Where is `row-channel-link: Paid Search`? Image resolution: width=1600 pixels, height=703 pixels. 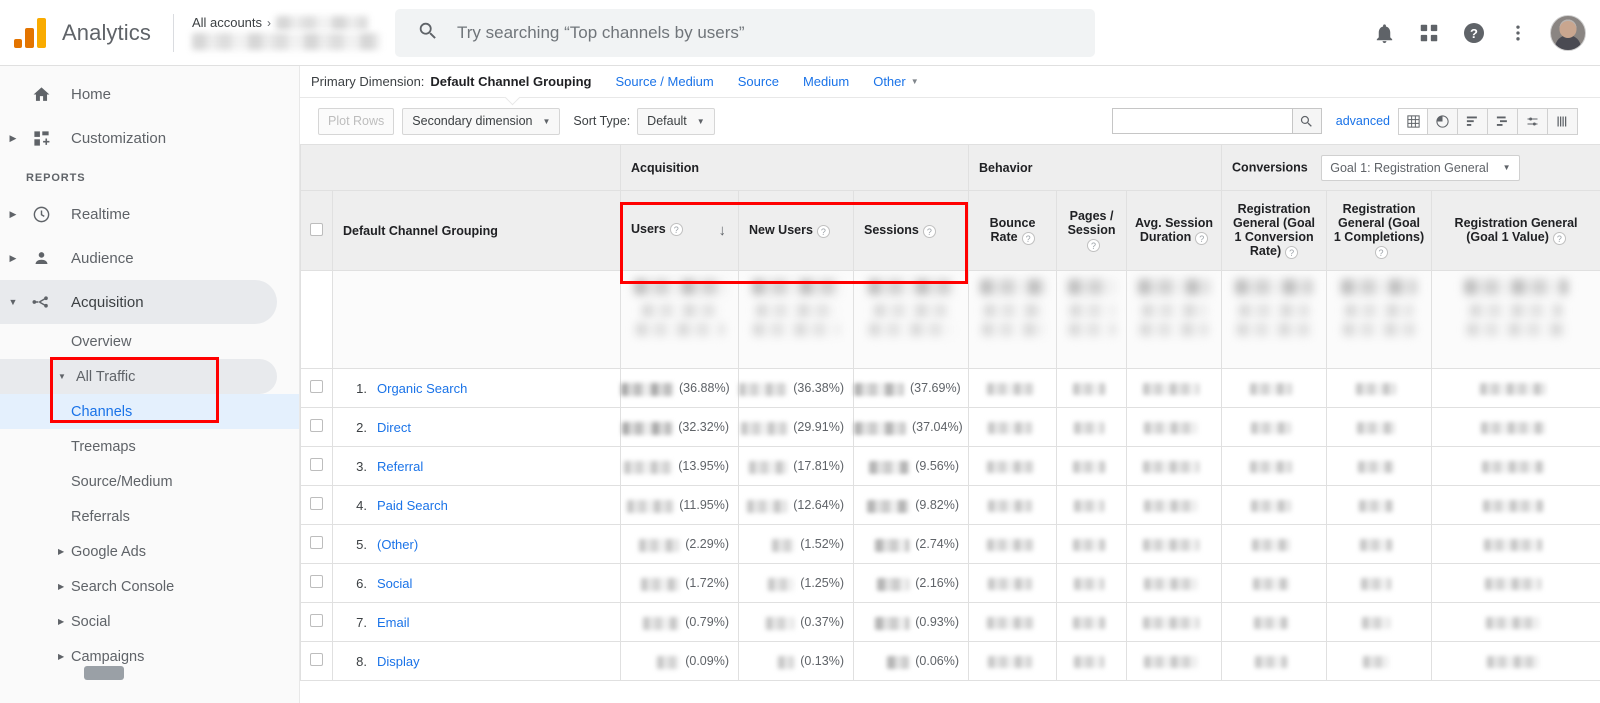
row-channel-link: Paid Search is located at coordinates (412, 505).